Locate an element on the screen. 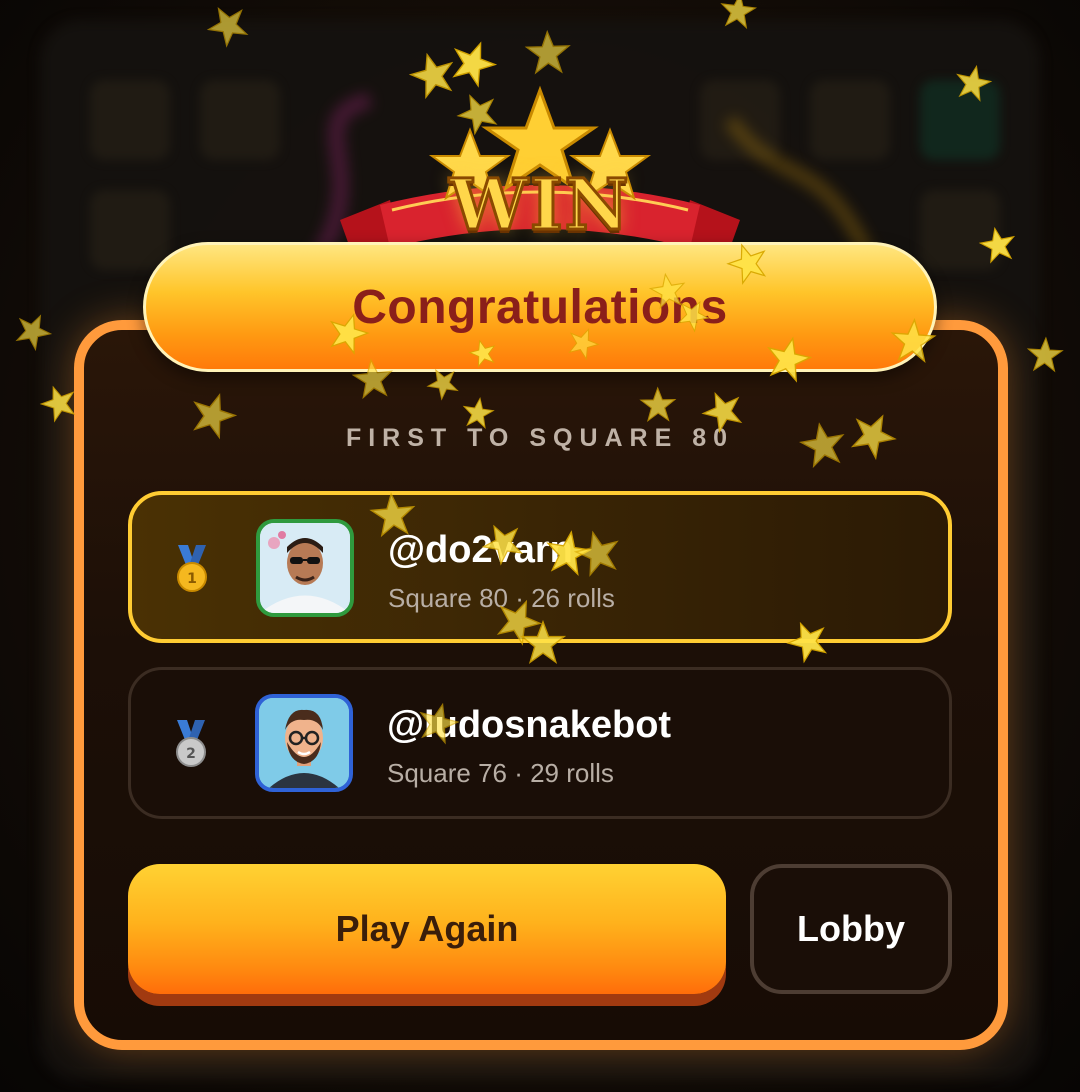 The image size is (1080, 1092). lobby-label: Lobby is located at coordinates (851, 928).